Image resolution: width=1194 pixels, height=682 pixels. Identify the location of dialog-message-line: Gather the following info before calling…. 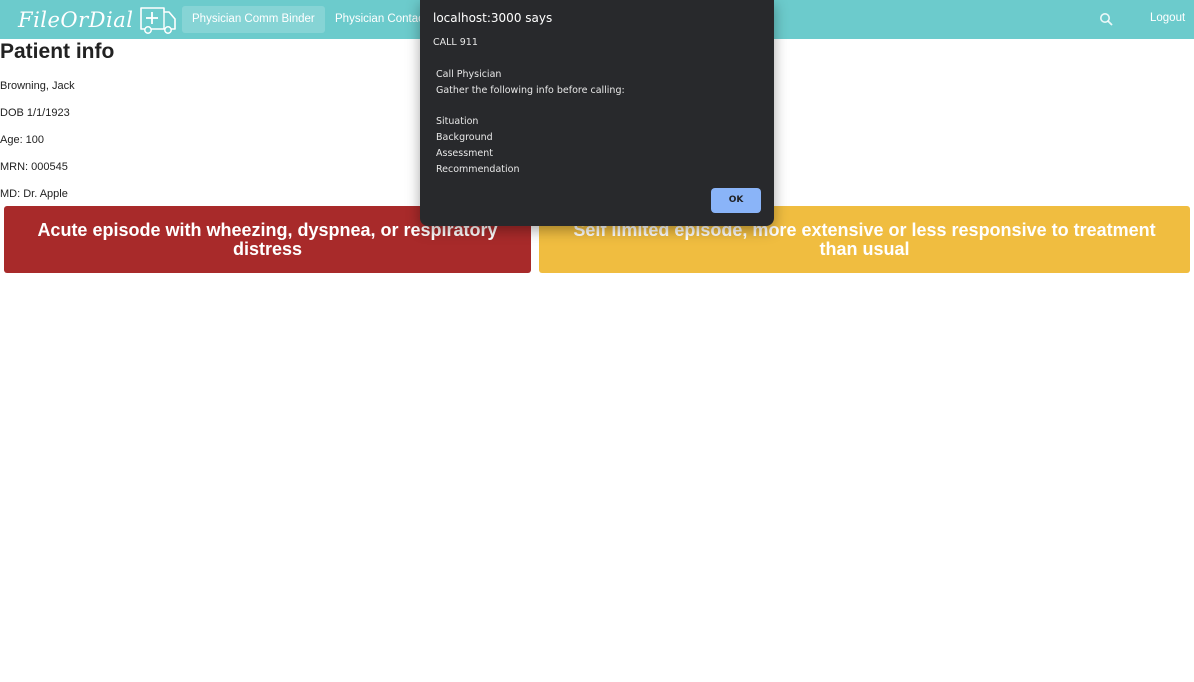
(530, 90).